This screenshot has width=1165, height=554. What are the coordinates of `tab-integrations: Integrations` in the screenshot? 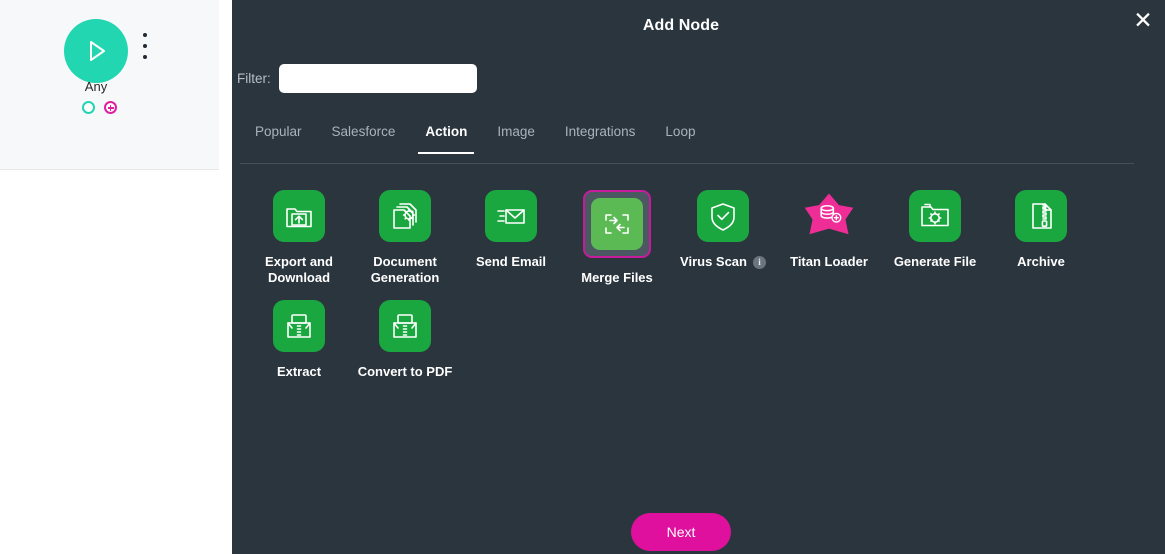 It's located at (600, 137).